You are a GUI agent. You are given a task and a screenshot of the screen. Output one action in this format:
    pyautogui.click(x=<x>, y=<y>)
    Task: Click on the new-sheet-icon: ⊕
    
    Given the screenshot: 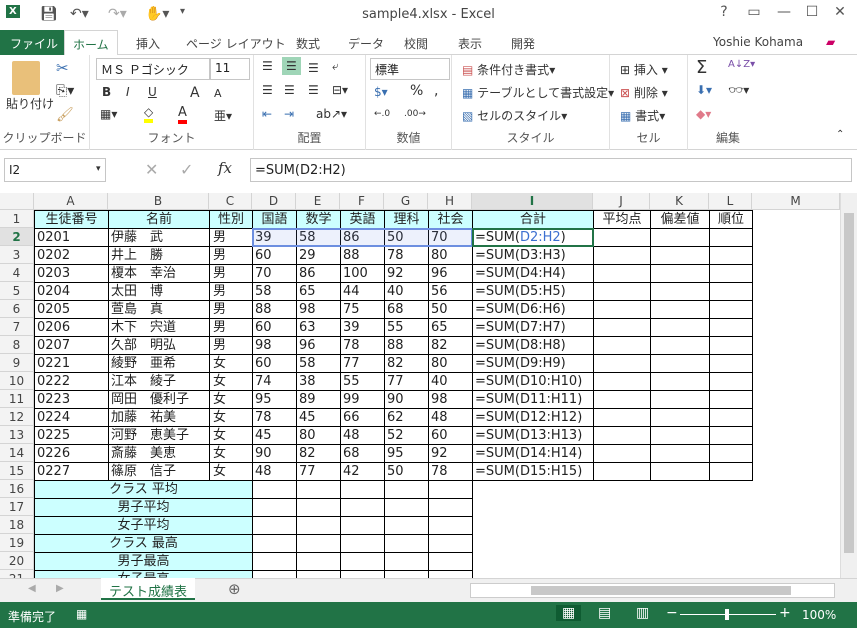 What is the action you would take?
    pyautogui.click(x=234, y=589)
    